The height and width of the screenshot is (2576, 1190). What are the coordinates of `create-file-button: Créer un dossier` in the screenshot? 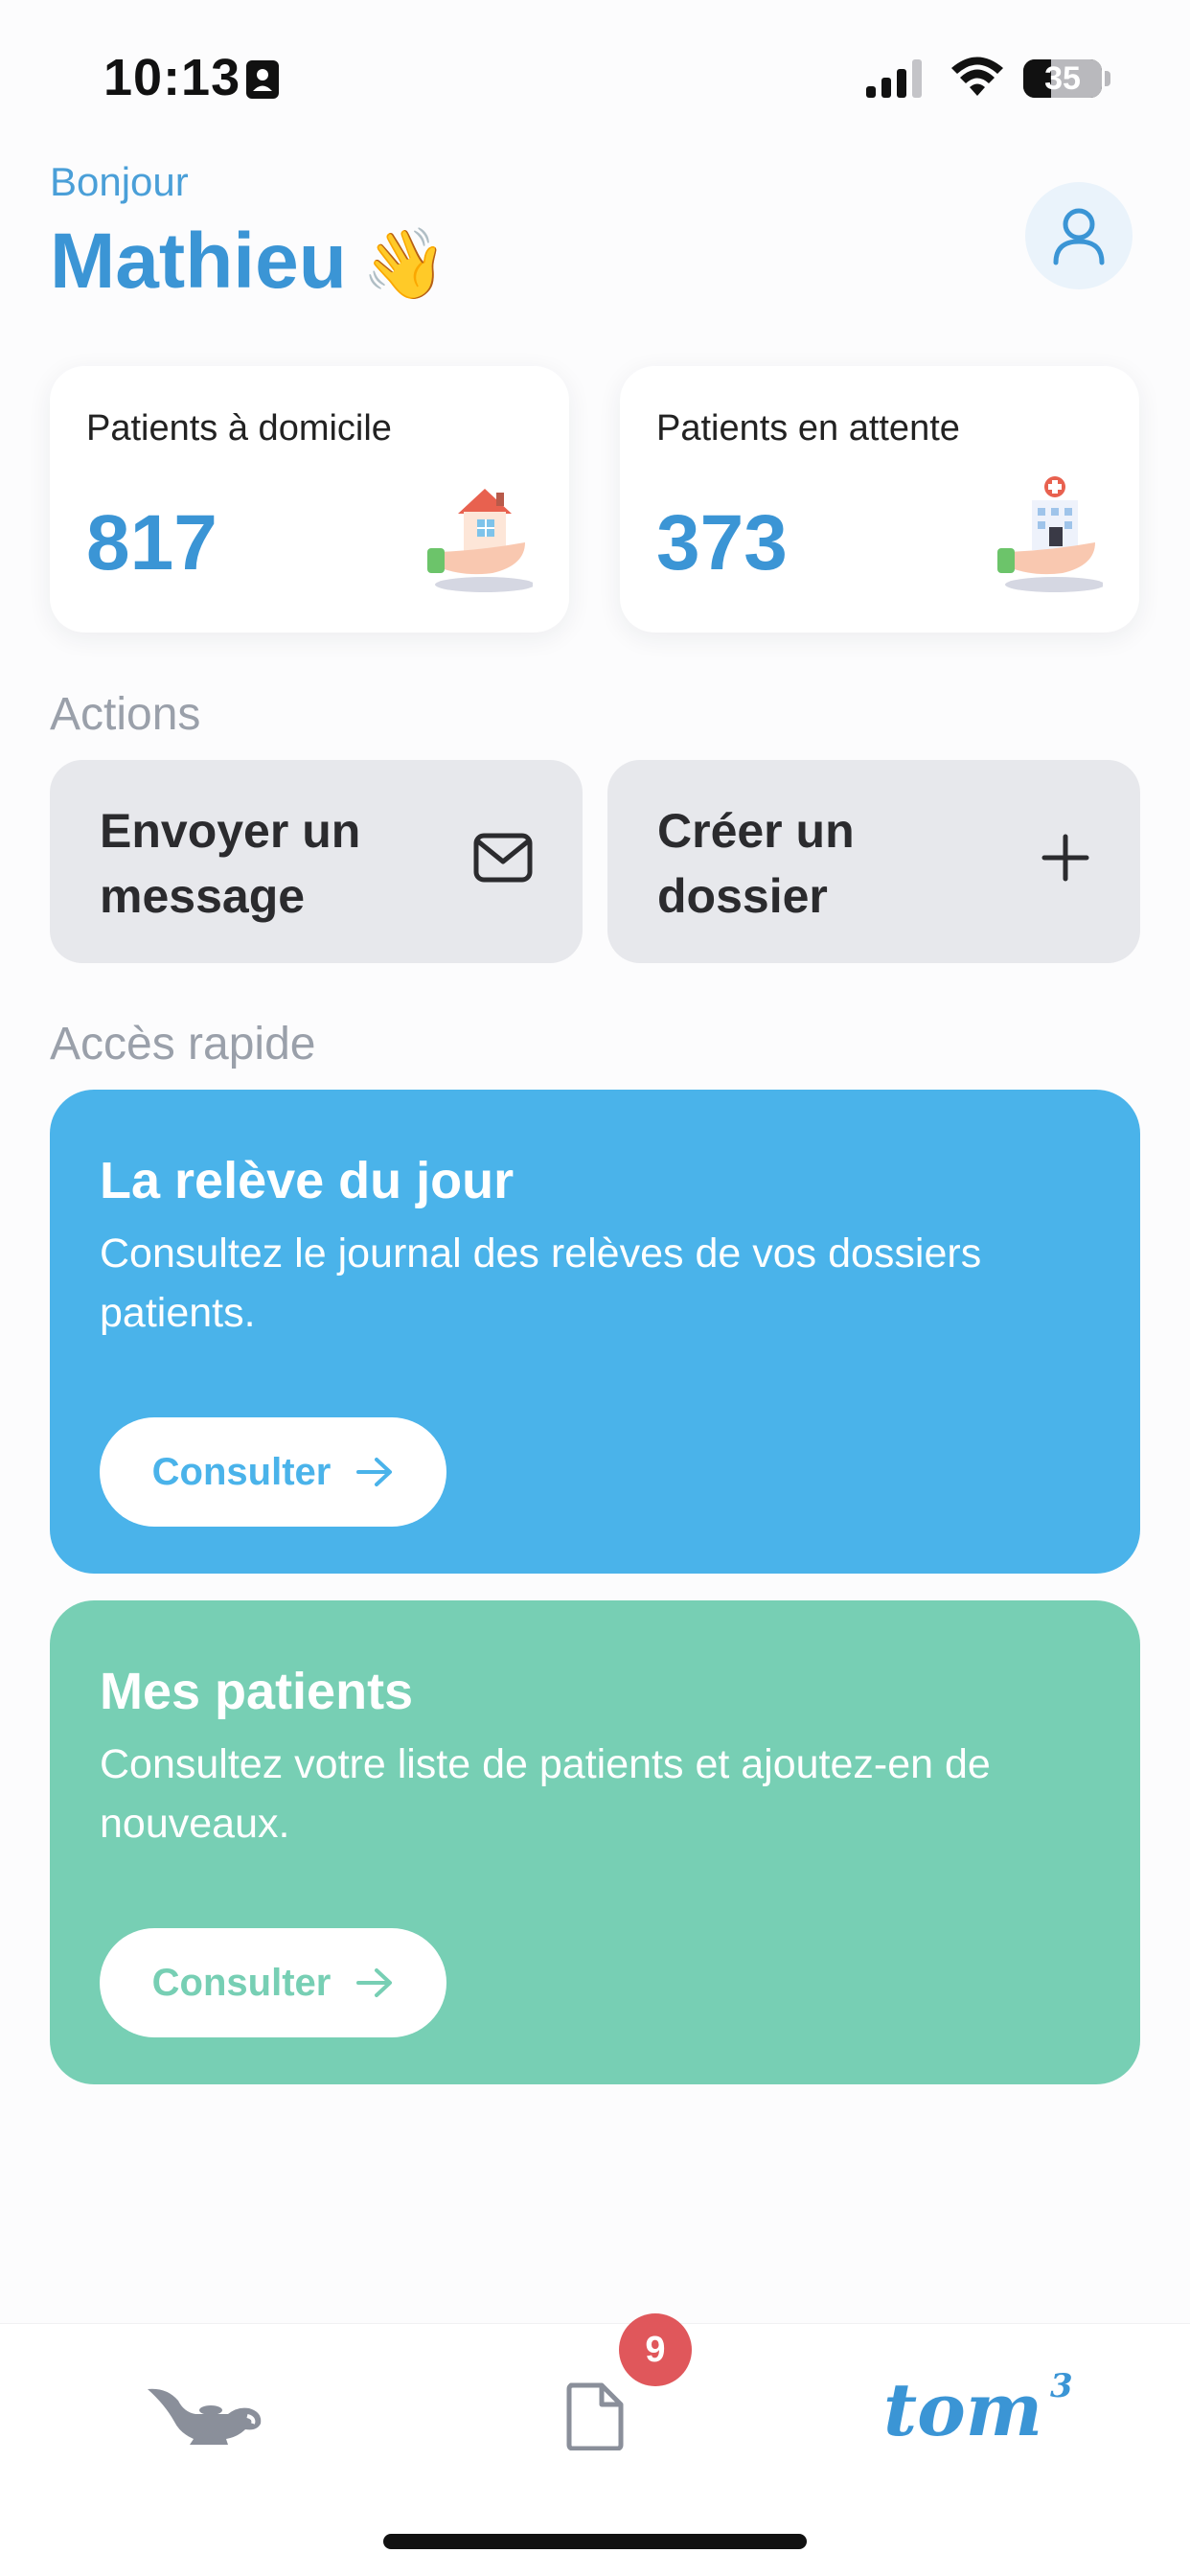 It's located at (873, 861).